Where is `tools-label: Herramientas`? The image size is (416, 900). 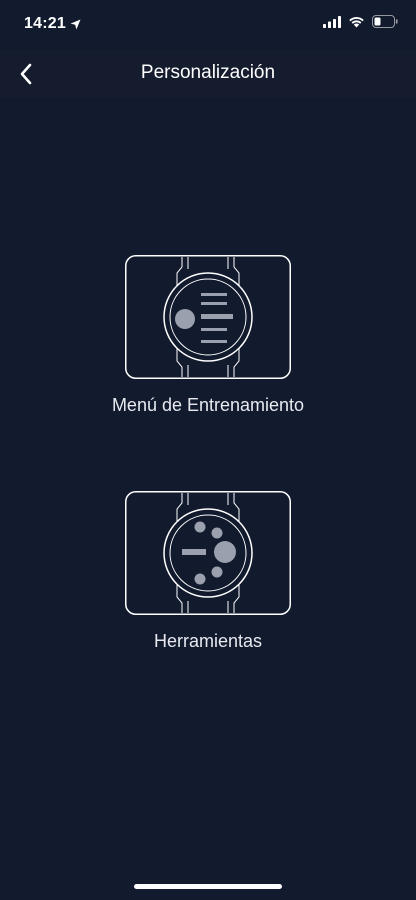
tools-label: Herramientas is located at coordinates (208, 641).